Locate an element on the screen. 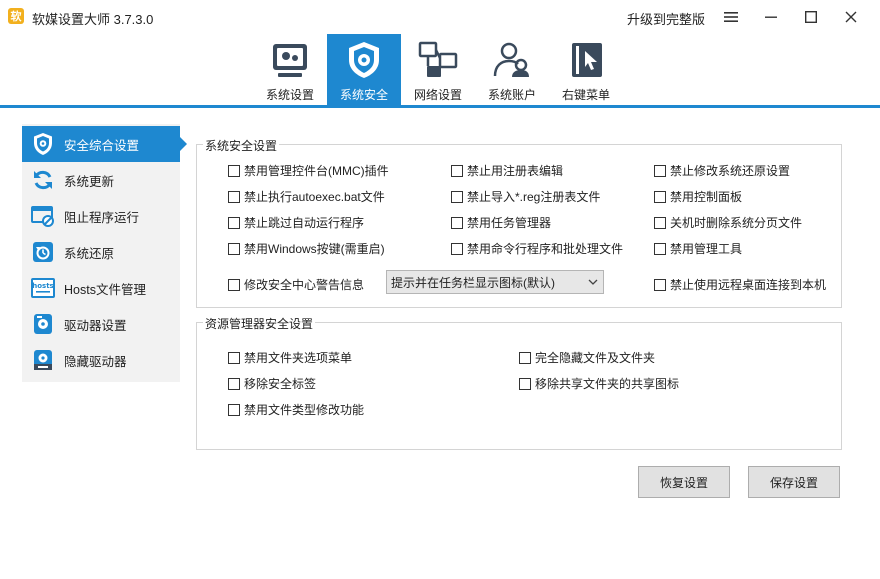  sidebar-item-drive-settings: 驱动器设置 is located at coordinates (101, 324).